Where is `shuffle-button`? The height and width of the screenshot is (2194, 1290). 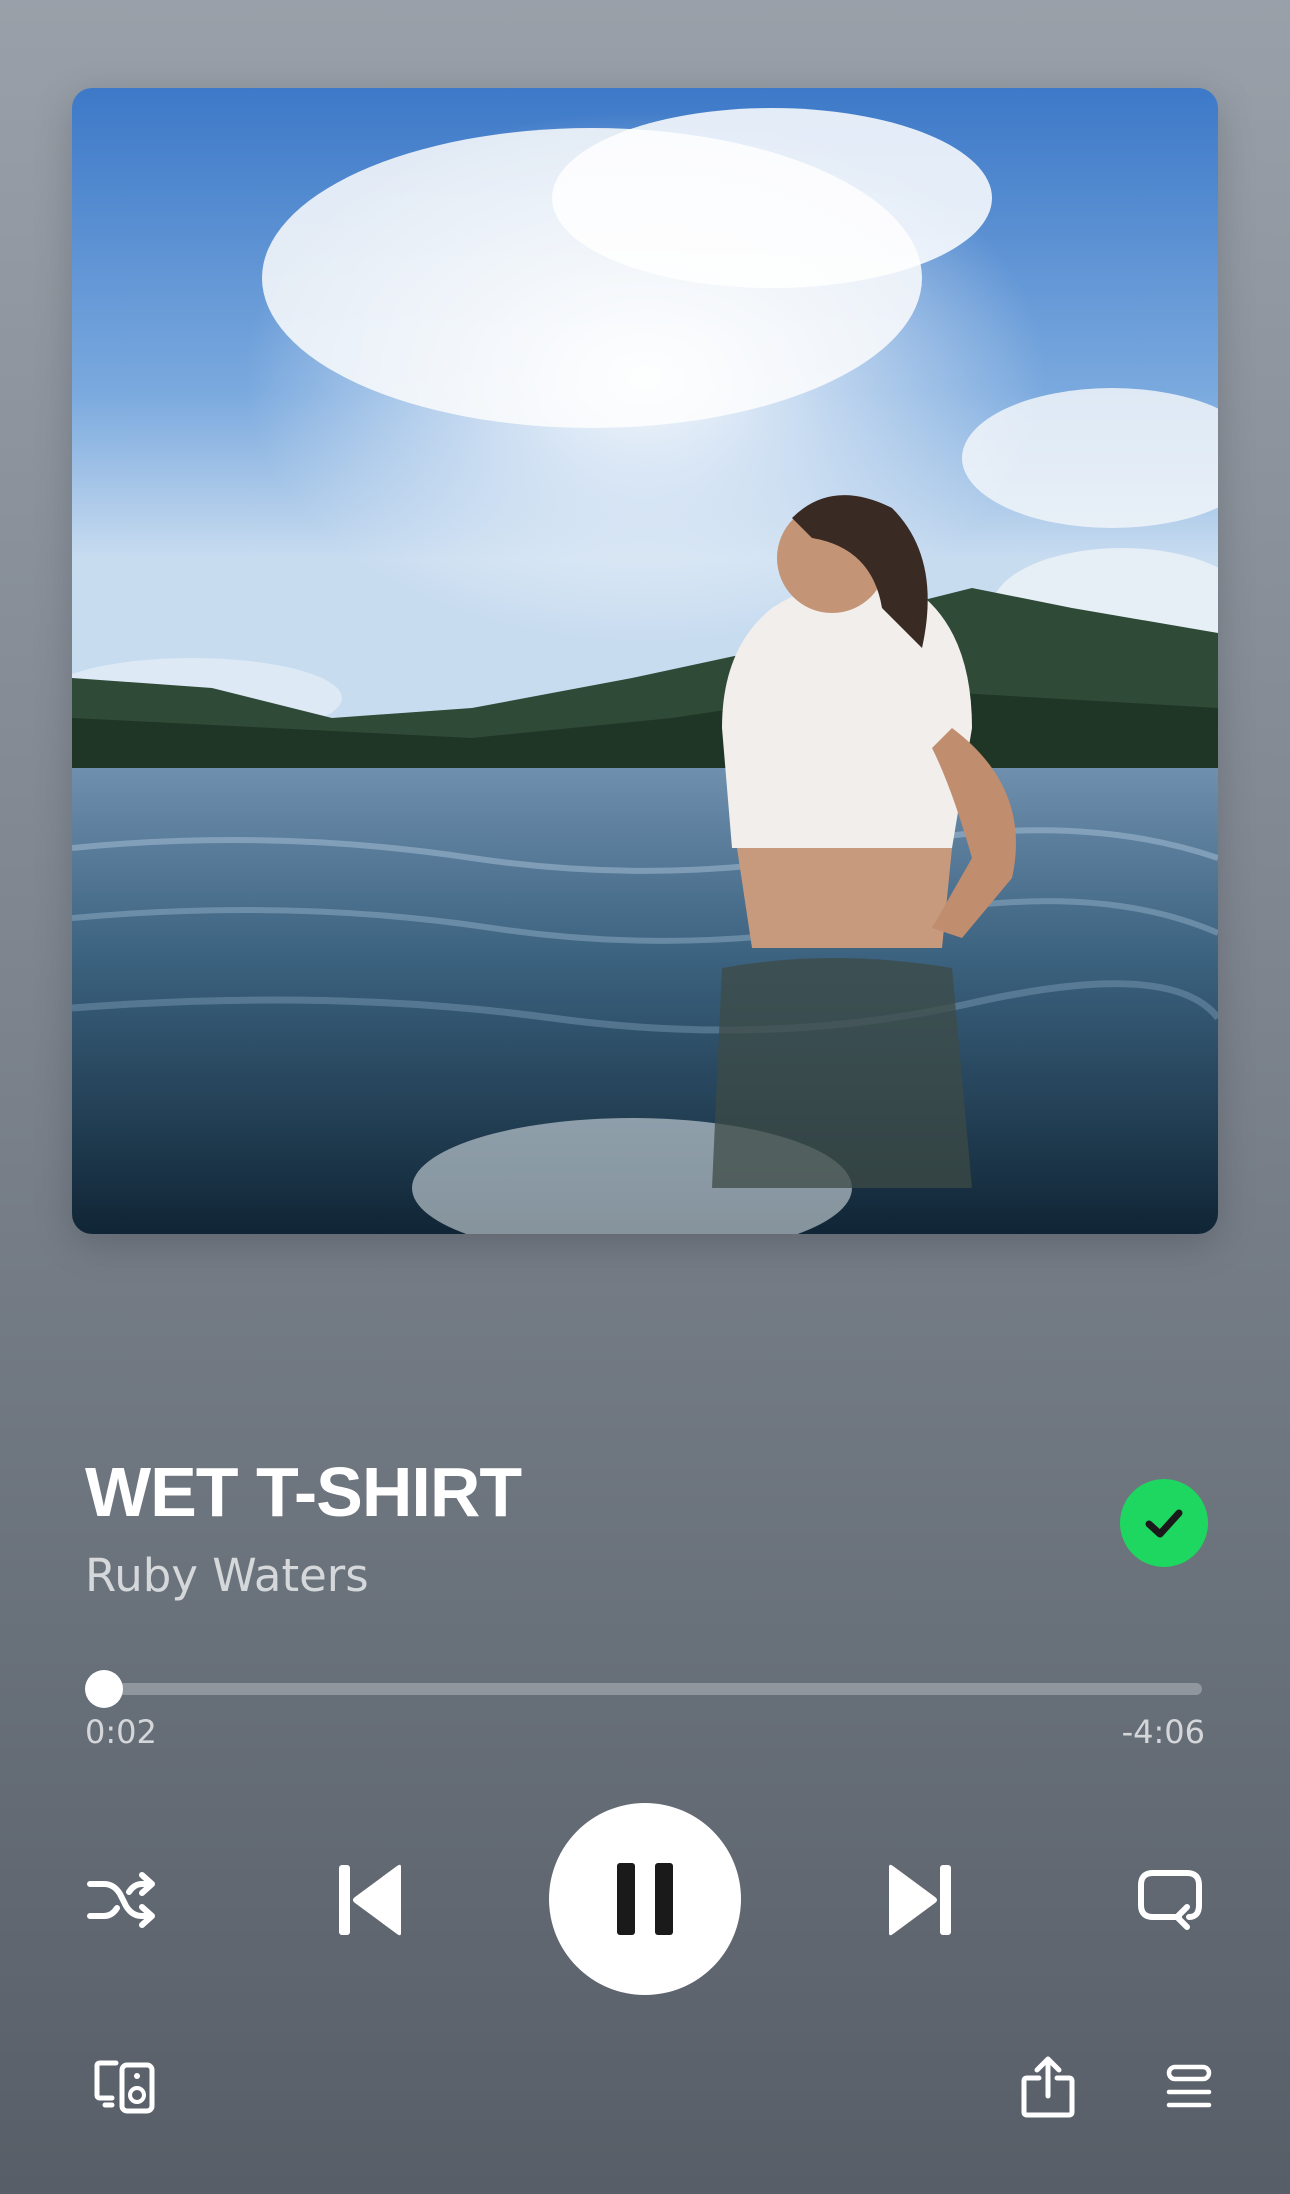
shuffle-button is located at coordinates (122, 1900).